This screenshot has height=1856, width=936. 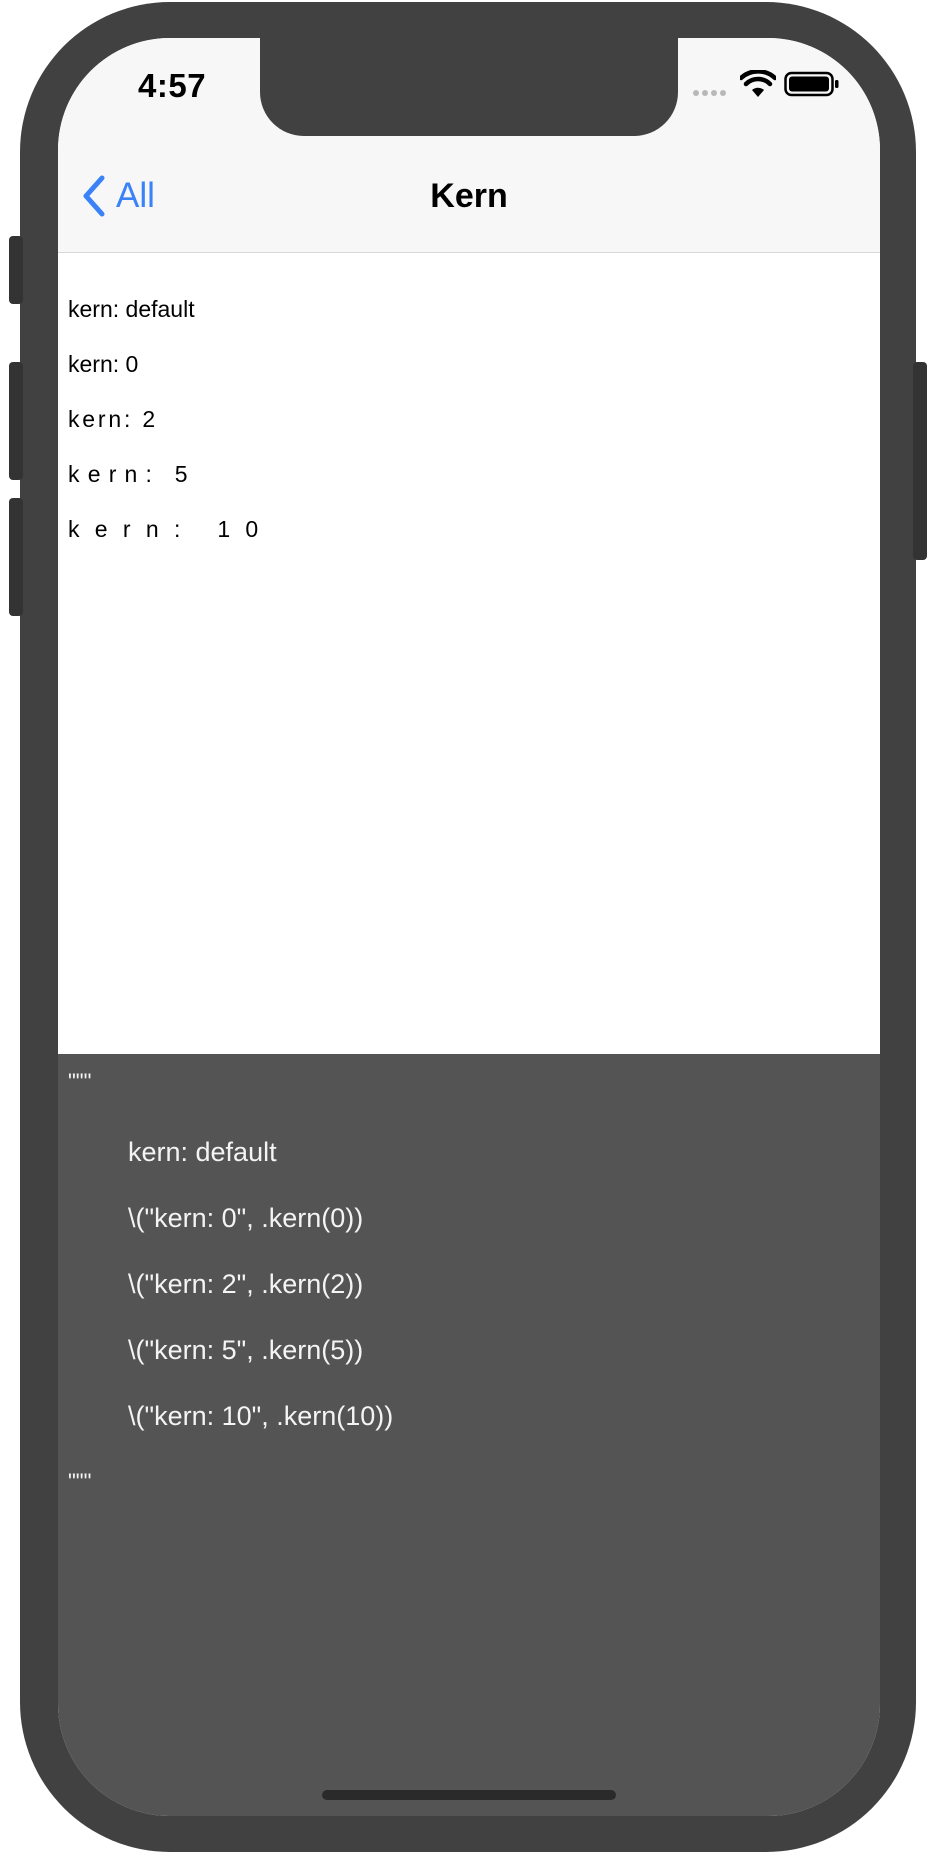 I want to click on code-line: kern: default, so click(x=202, y=1152).